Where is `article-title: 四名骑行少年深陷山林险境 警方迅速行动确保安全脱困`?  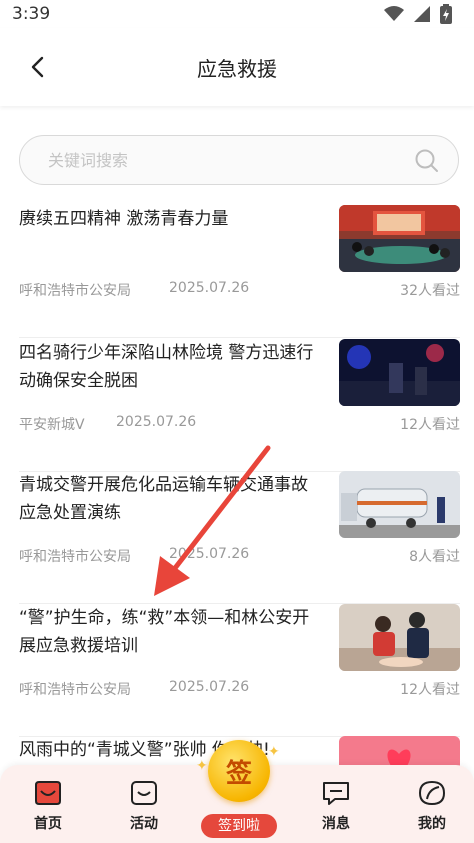 article-title: 四名骑行少年深陷山林险境 警方迅速行动确保安全脱困 is located at coordinates (166, 367).